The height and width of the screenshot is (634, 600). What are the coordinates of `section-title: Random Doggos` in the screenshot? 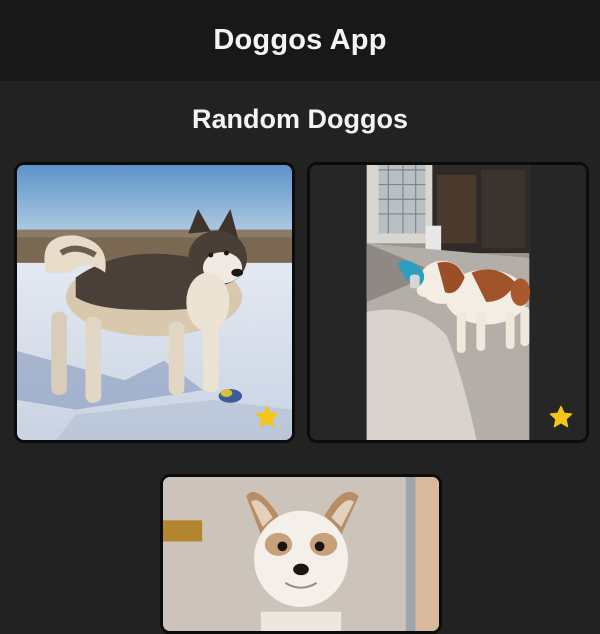 It's located at (300, 119).